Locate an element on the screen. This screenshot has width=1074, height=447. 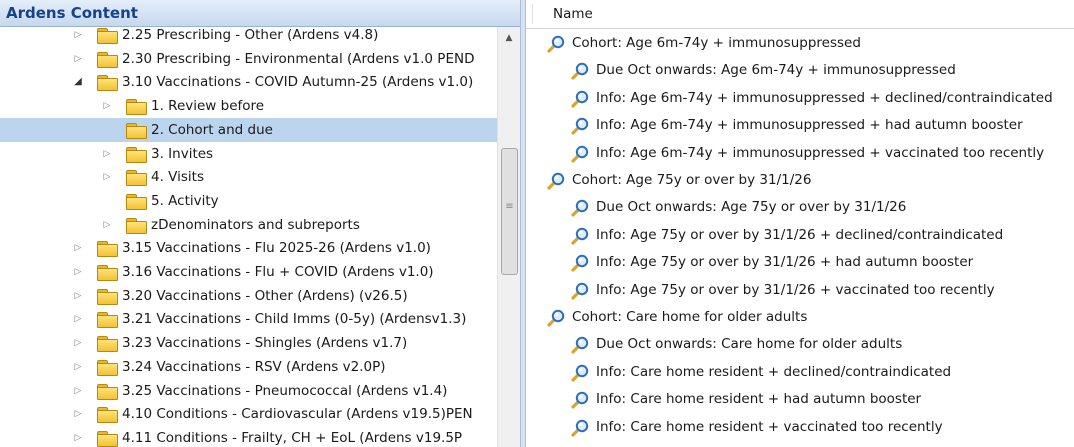
tree-item-label: 2.25 Prescribing - Other (Ardens v4.8) is located at coordinates (250, 35).